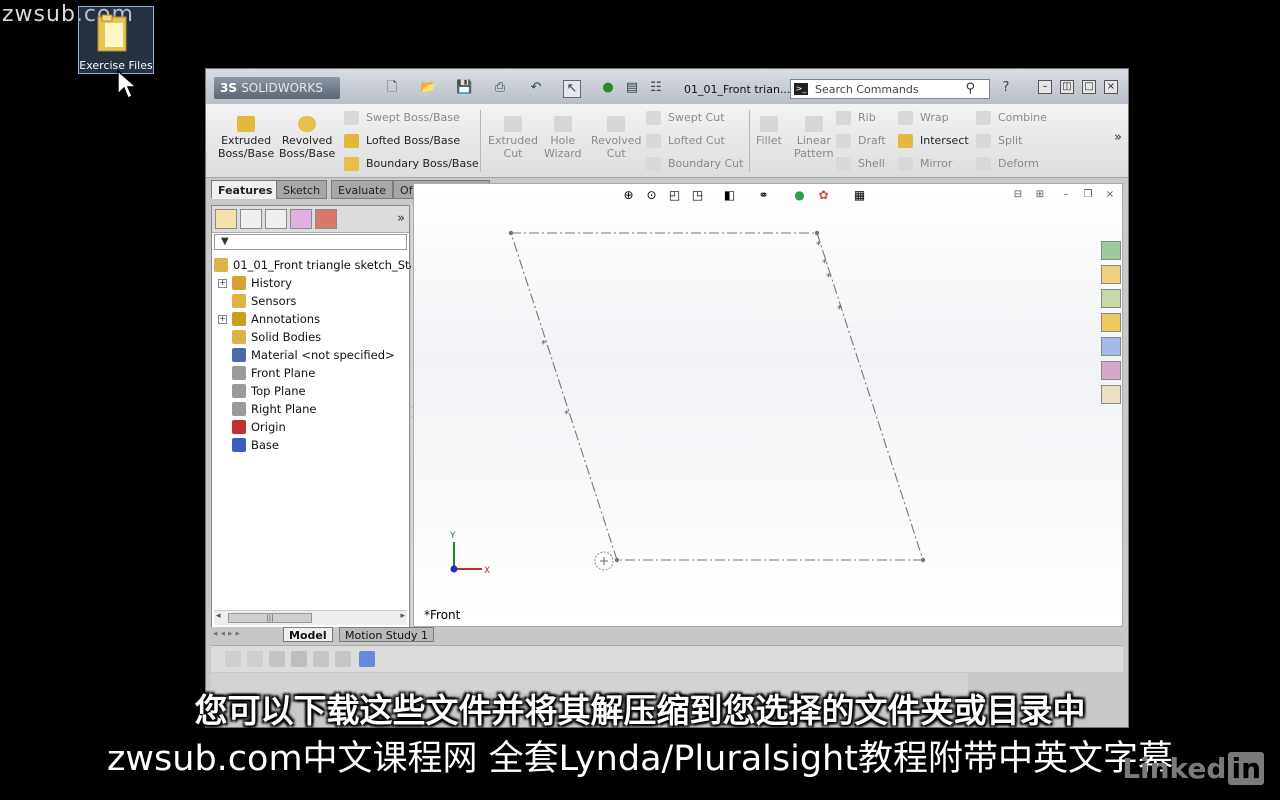  I want to click on revolved-cut-button: Revolved Cut, so click(616, 138).